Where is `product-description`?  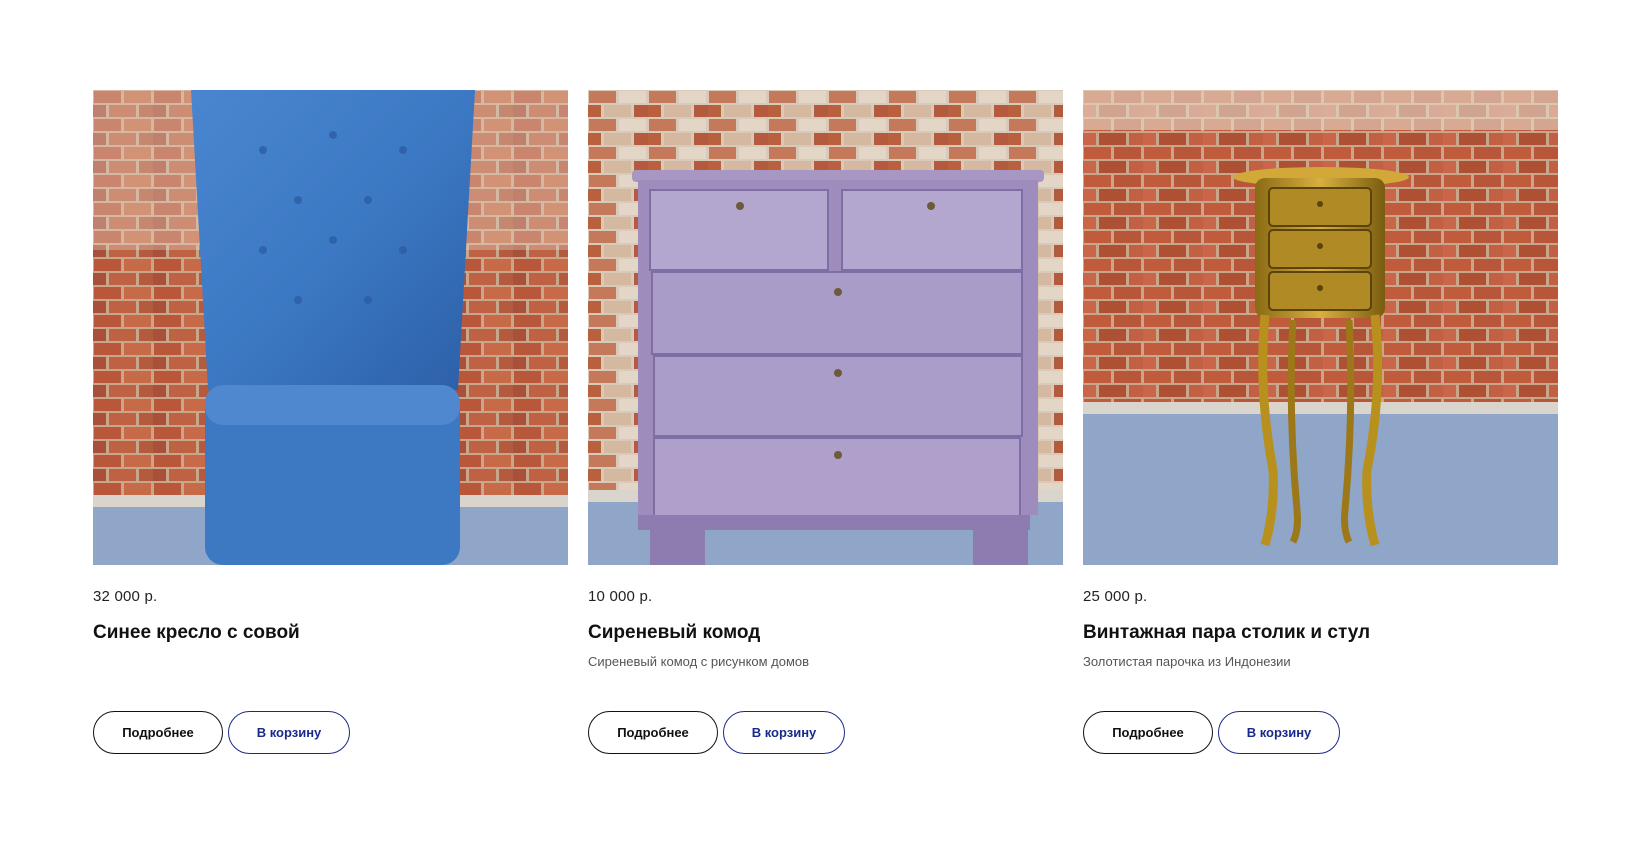 product-description is located at coordinates (330, 662).